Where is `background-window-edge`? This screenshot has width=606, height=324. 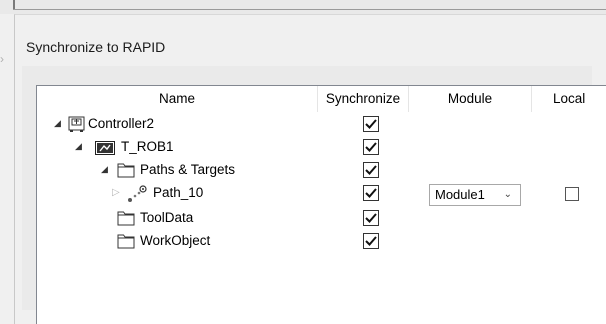
background-window-edge is located at coordinates (303, 7).